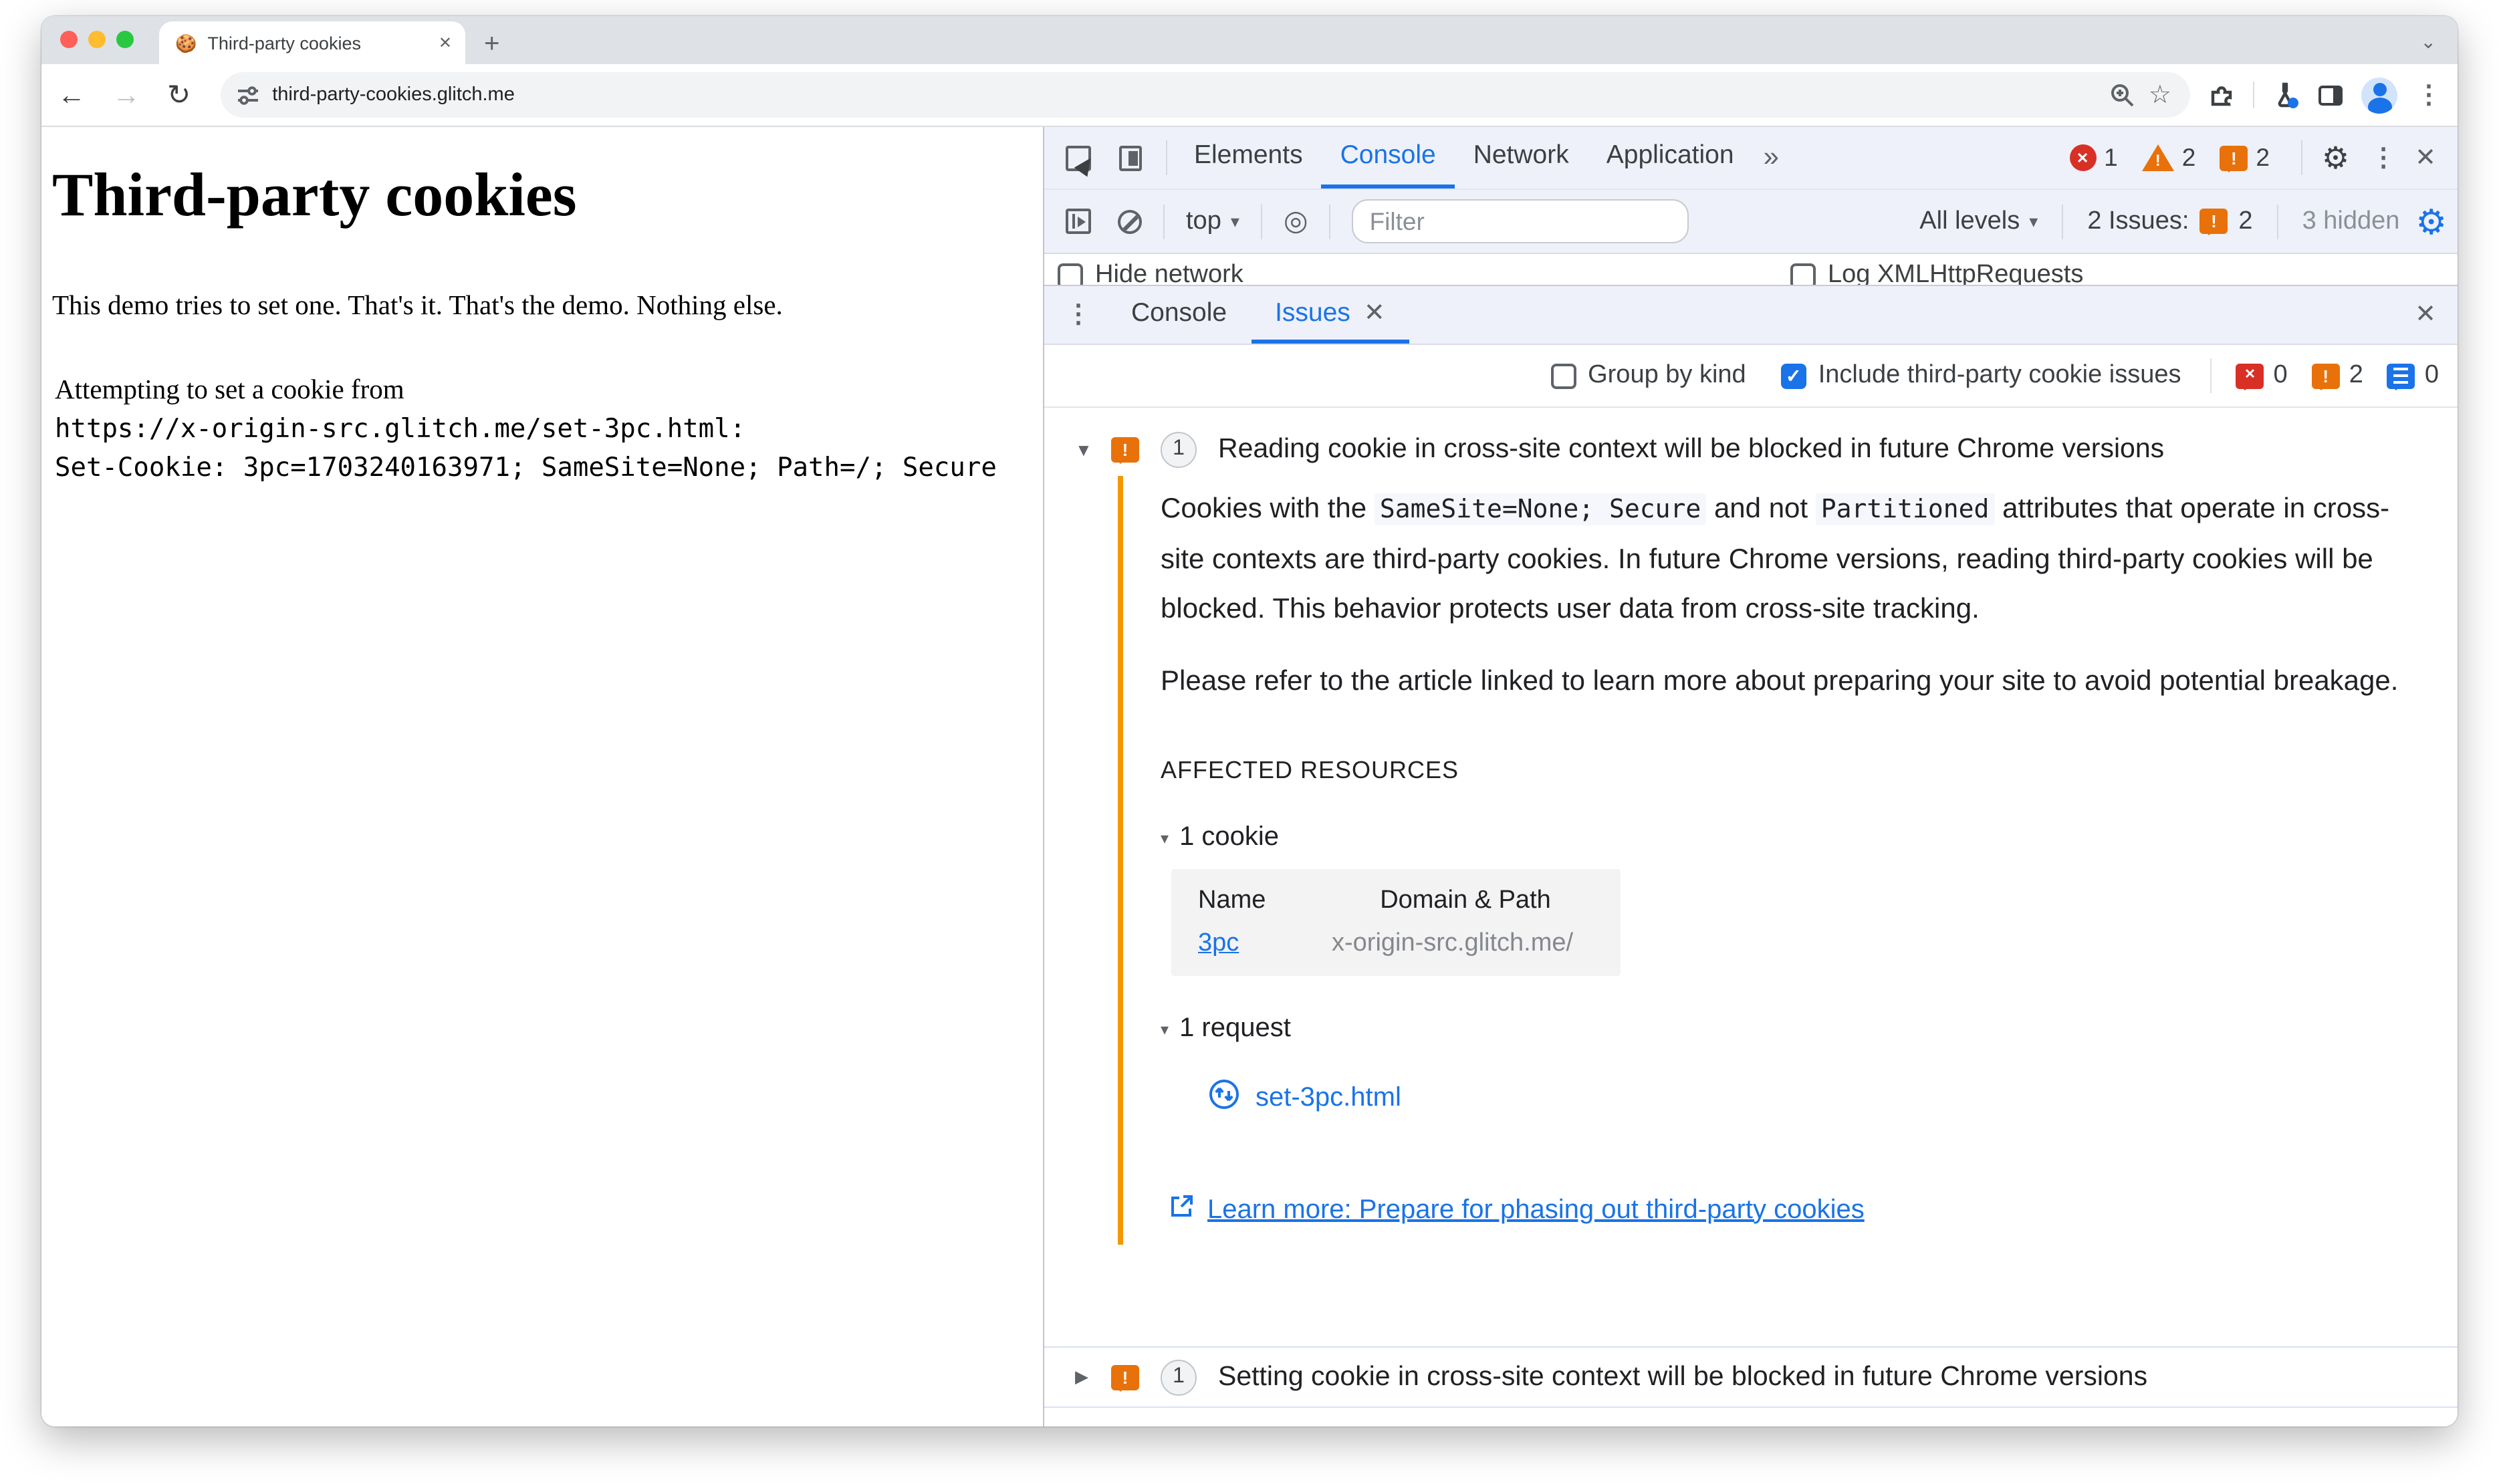 Image resolution: width=2499 pixels, height=1484 pixels. I want to click on live-expression-eye-icon: ◎, so click(1296, 221).